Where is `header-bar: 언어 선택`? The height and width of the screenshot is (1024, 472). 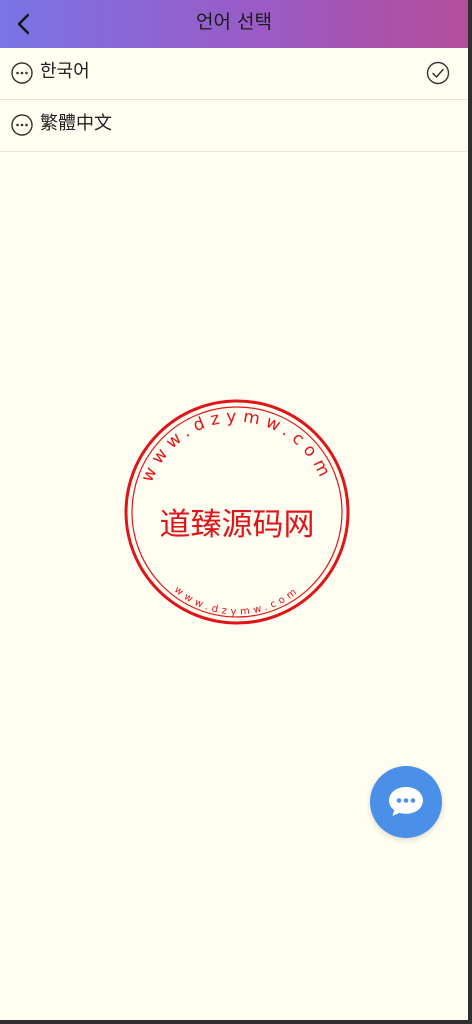
header-bar: 언어 선택 is located at coordinates (234, 24).